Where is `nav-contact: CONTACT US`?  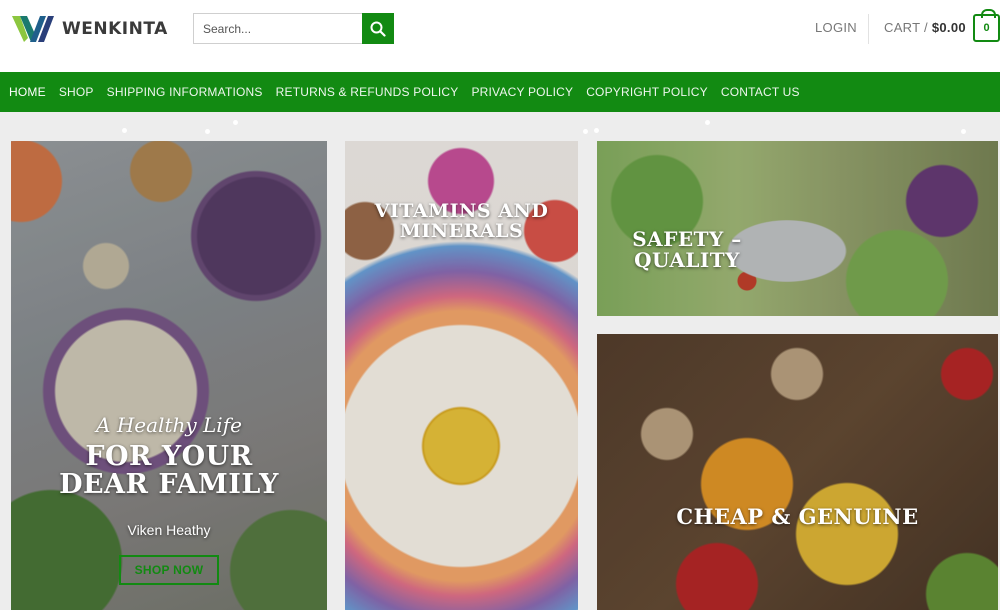
nav-contact: CONTACT US is located at coordinates (760, 92).